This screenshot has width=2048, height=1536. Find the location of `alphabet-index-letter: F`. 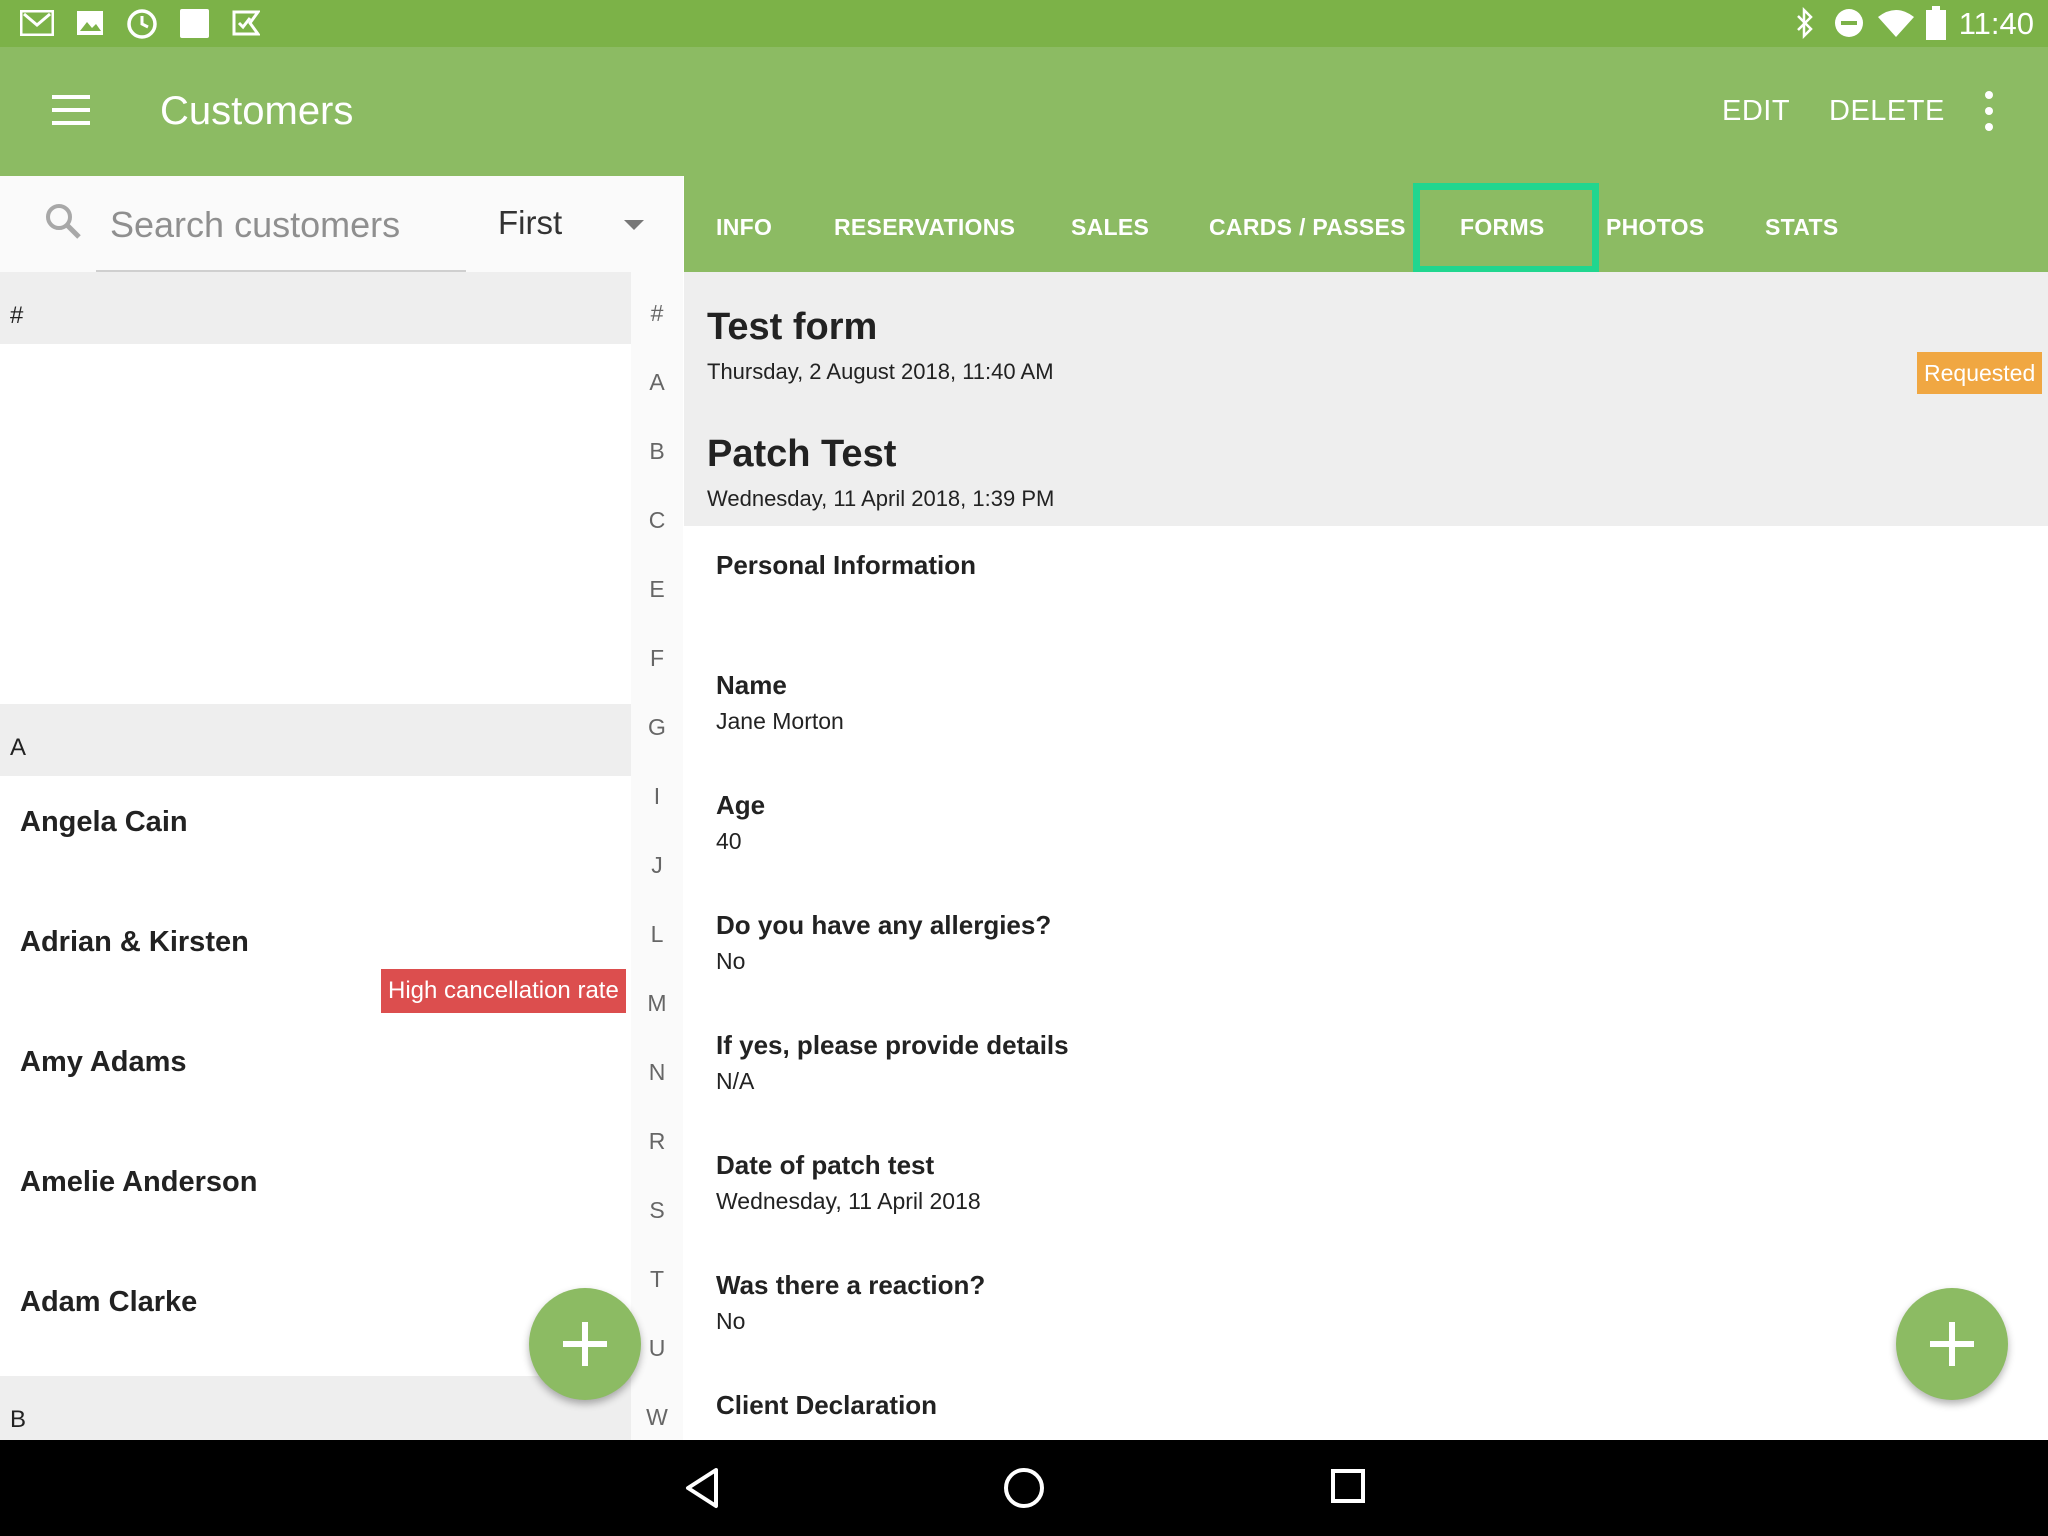

alphabet-index-letter: F is located at coordinates (657, 658).